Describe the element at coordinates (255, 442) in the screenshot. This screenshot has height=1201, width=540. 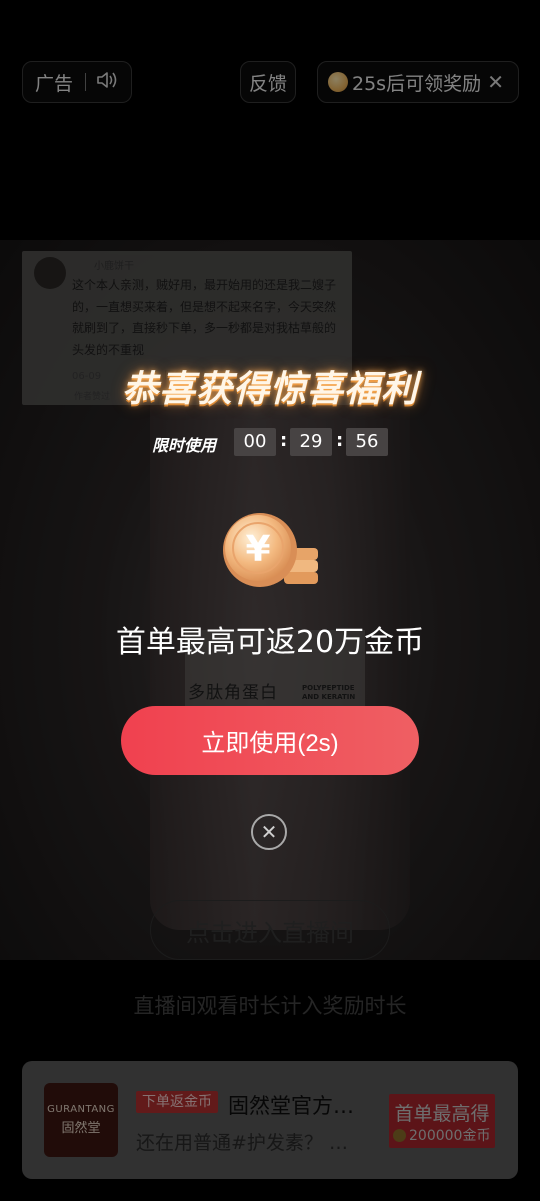
I see `countdown-hours: 00` at that location.